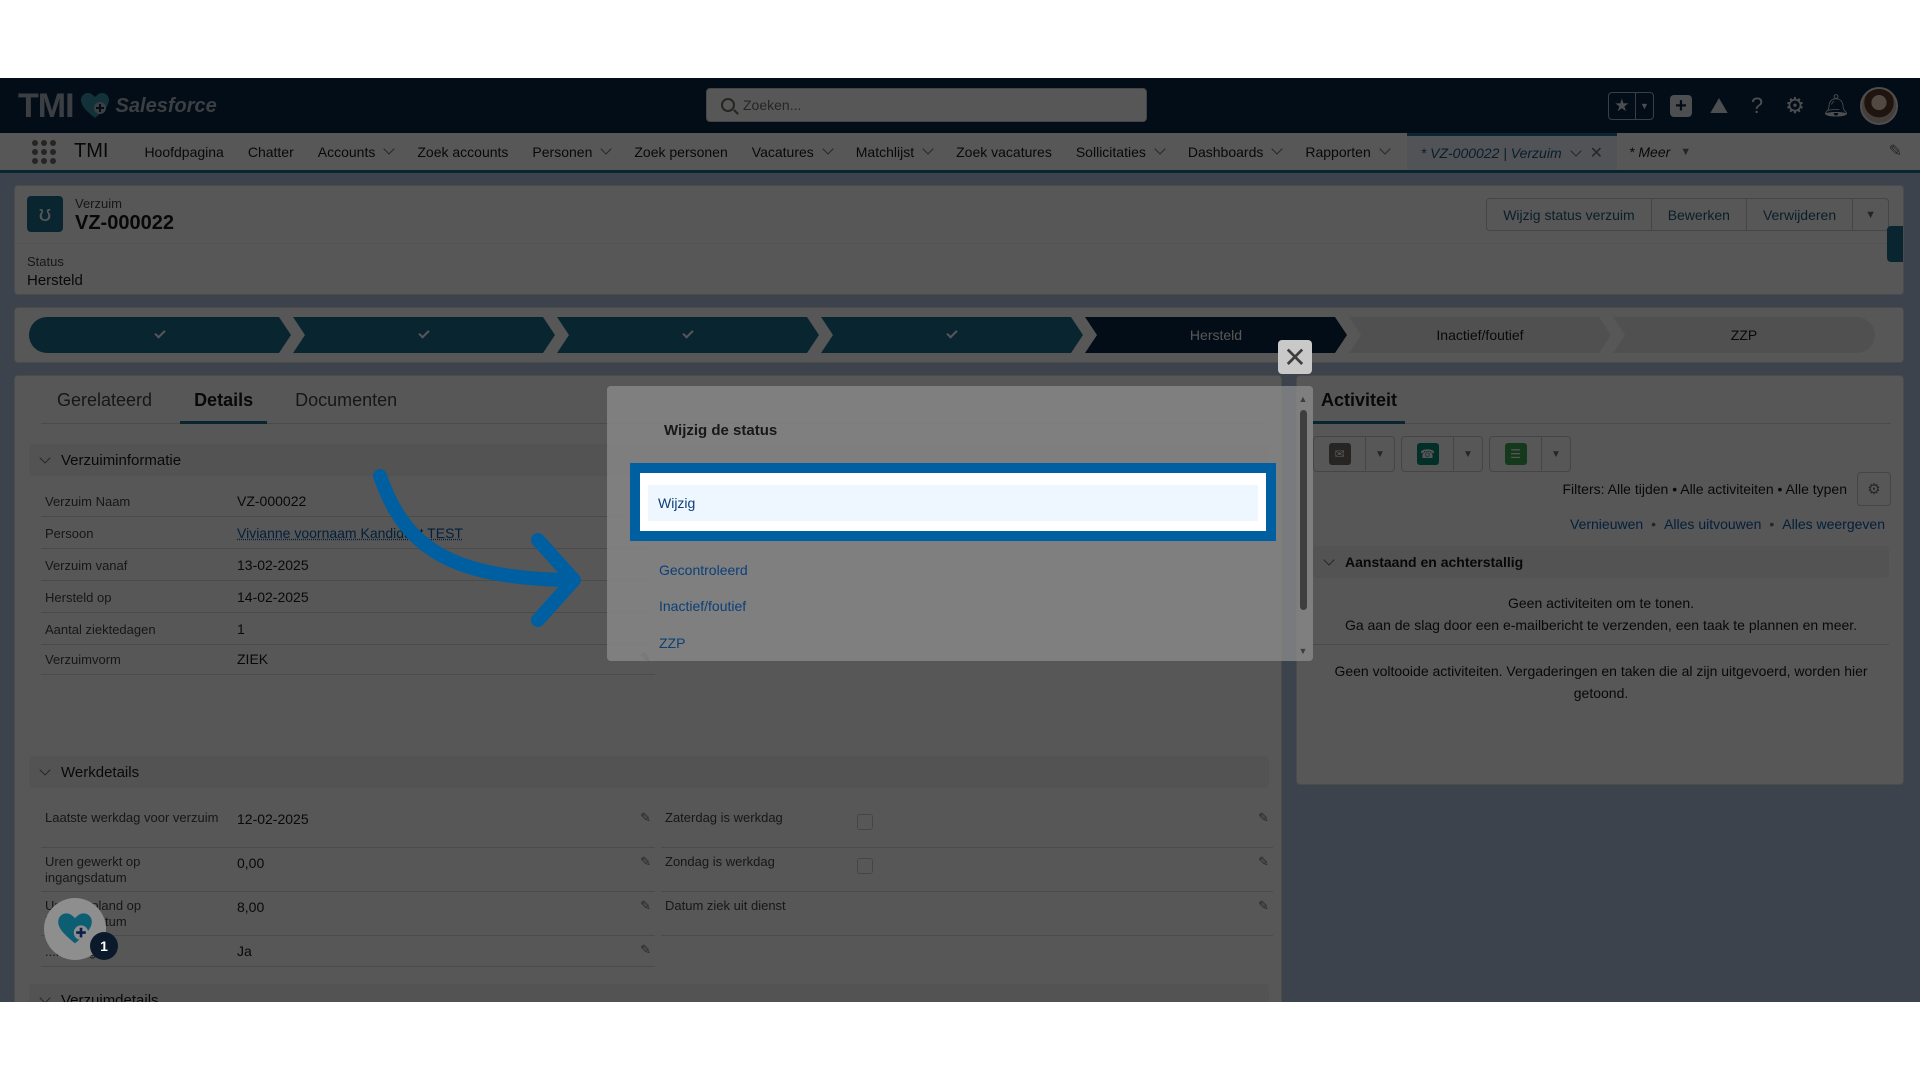 This screenshot has width=1920, height=1080. What do you see at coordinates (702, 606) in the screenshot?
I see `option-inactief-foutief: Inactief/foutief` at bounding box center [702, 606].